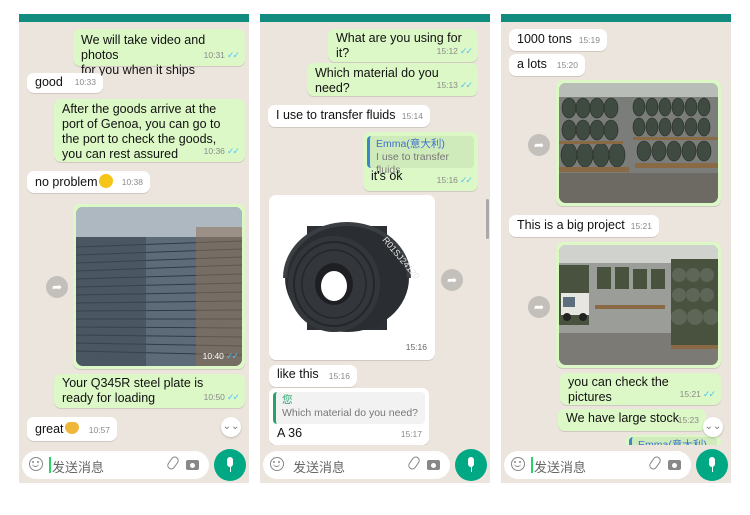 This screenshot has height=515, width=750. I want to click on handshake-emoji-icon, so click(71, 428).